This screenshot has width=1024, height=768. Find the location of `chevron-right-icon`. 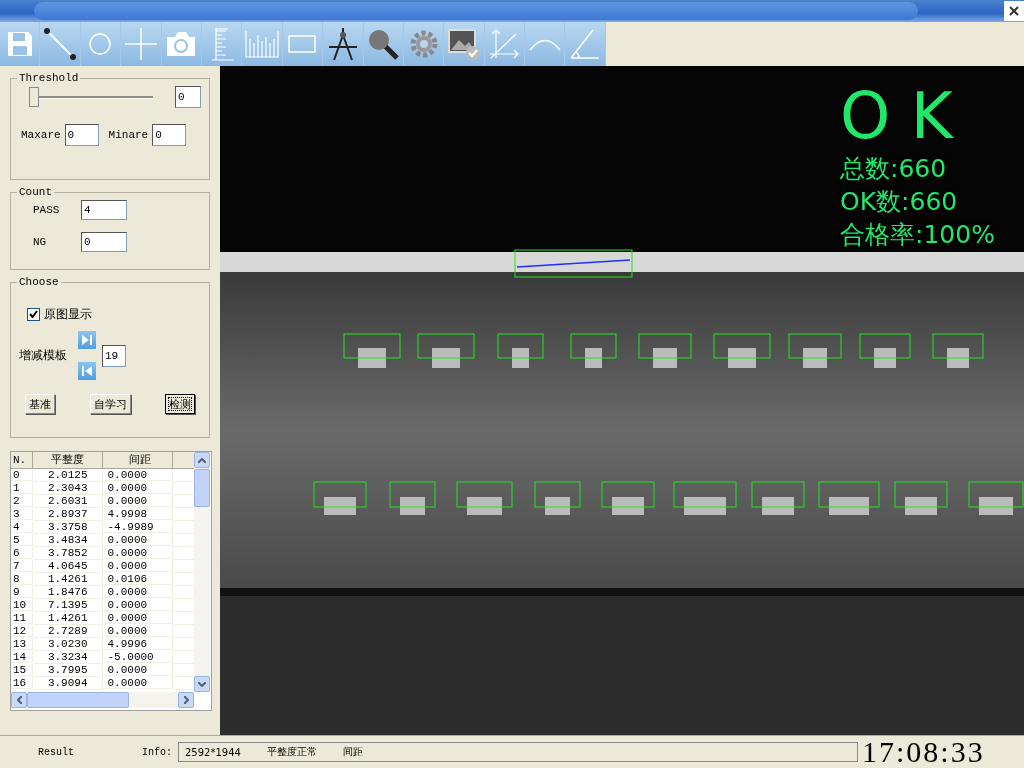

chevron-right-icon is located at coordinates (186, 700).